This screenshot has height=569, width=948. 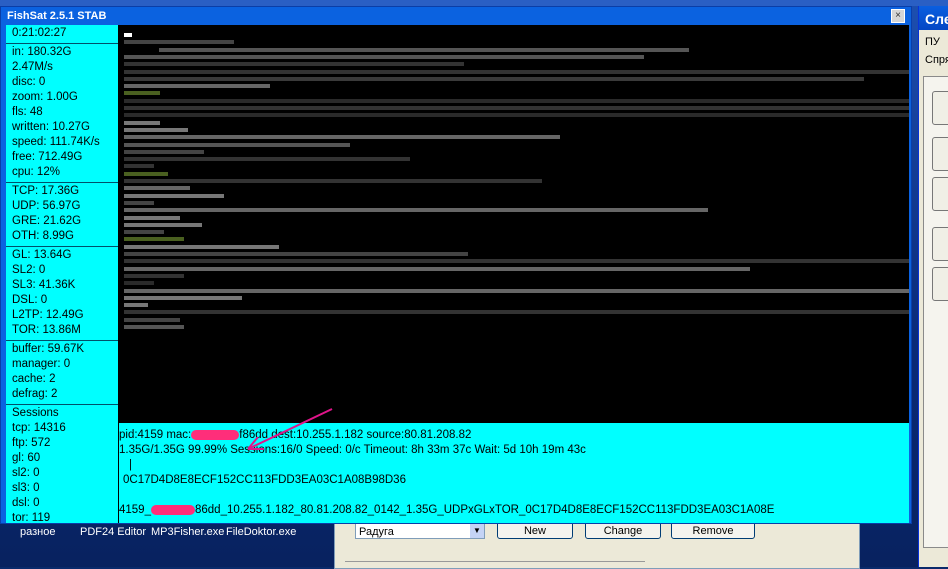 What do you see at coordinates (31, 443) in the screenshot?
I see `sessions-line: ftp: 572` at bounding box center [31, 443].